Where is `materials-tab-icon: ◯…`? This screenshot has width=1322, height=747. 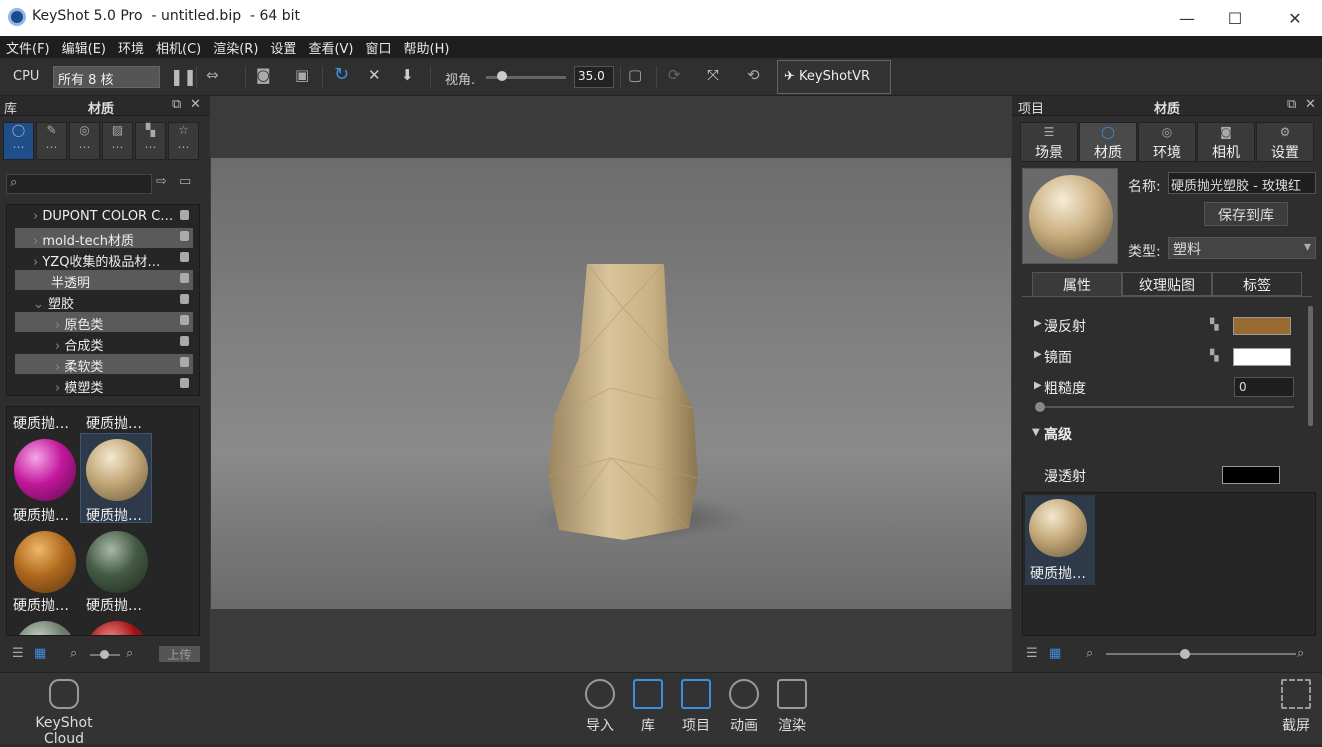 materials-tab-icon: ◯… is located at coordinates (18, 141).